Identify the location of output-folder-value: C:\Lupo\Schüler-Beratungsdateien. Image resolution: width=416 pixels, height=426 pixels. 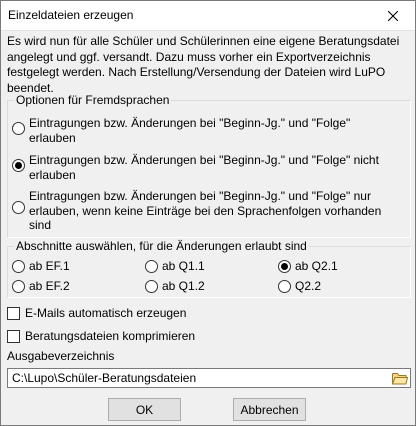
(104, 378).